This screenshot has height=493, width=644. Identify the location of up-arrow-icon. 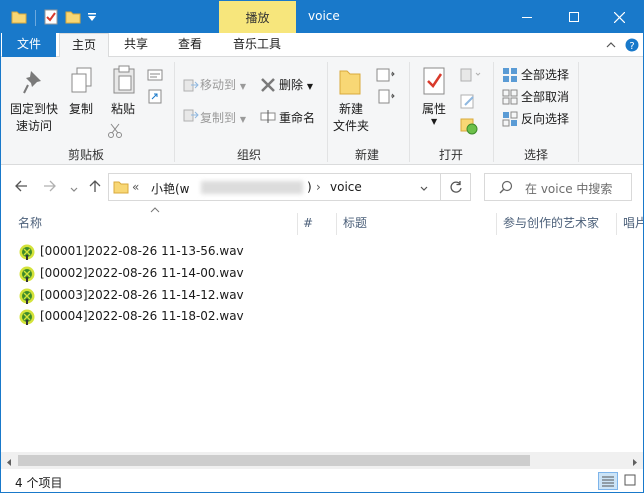
(95, 188).